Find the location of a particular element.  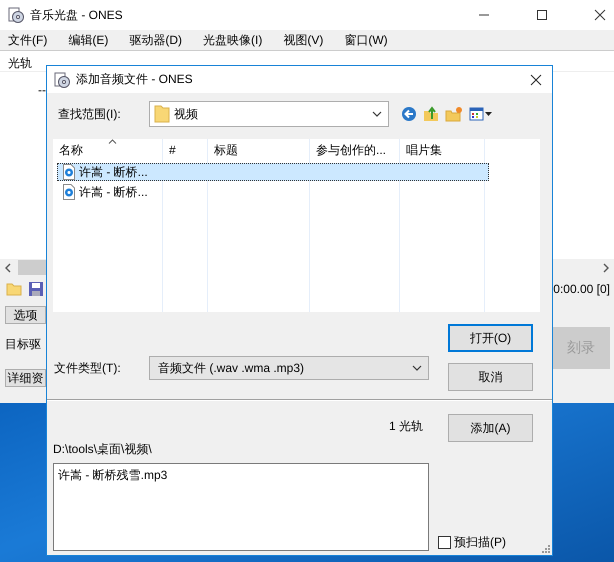

open-button: 打开(O) is located at coordinates (490, 338).